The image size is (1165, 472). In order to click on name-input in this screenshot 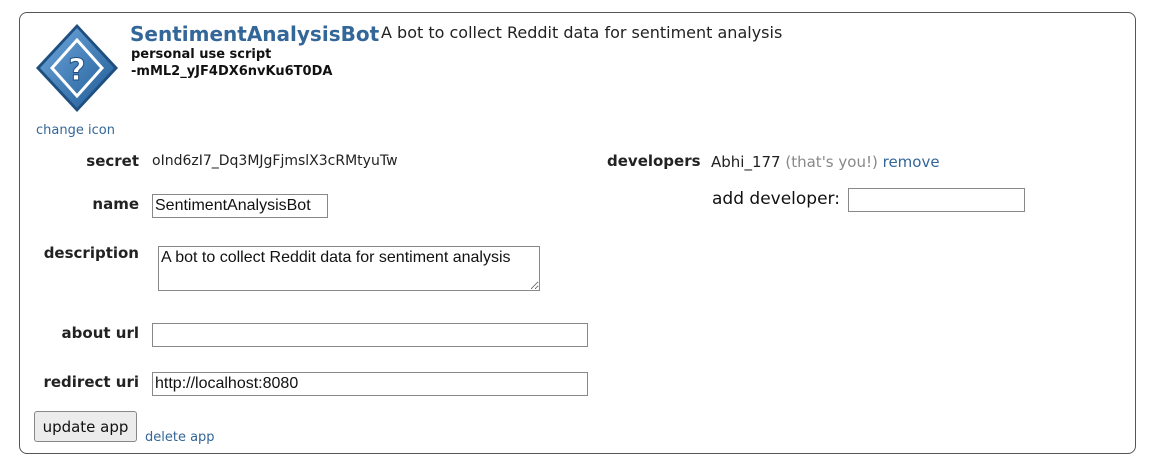, I will do `click(240, 206)`.